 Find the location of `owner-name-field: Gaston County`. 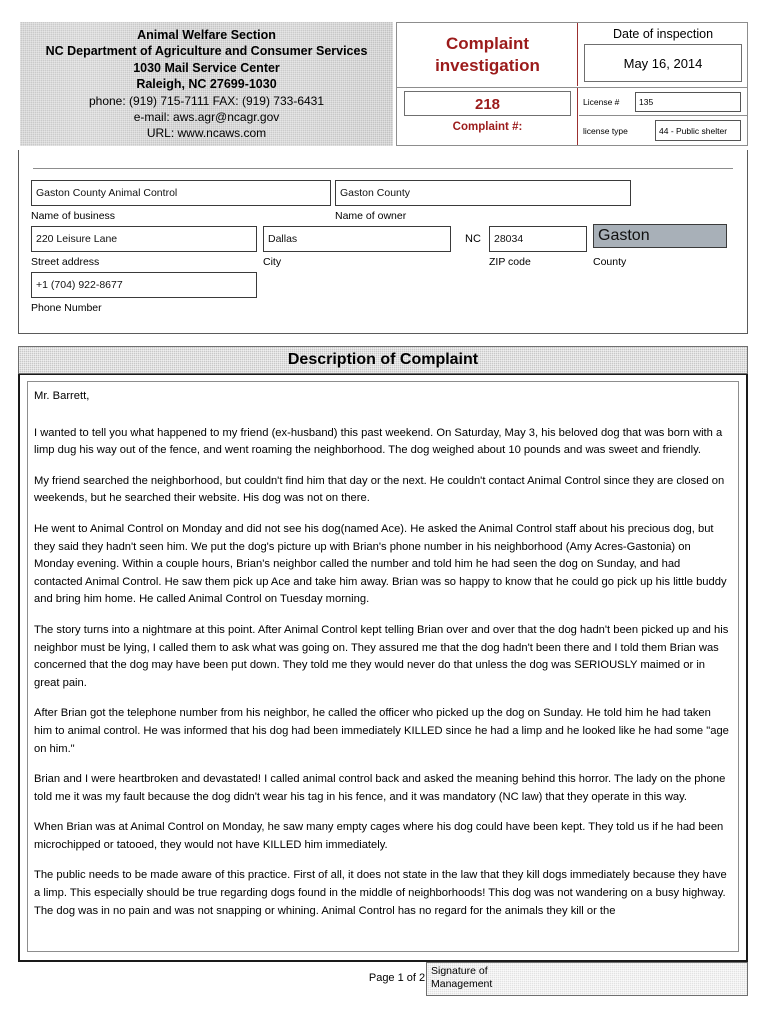

owner-name-field: Gaston County is located at coordinates (483, 193).